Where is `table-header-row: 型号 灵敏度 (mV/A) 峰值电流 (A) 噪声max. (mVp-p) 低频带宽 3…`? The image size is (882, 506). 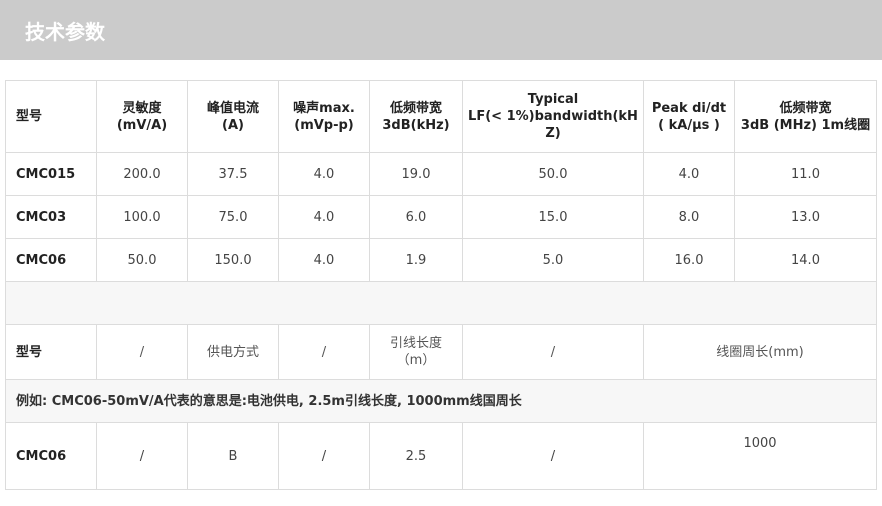
table-header-row: 型号 灵敏度 (mV/A) 峰值电流 (A) 噪声max. (mVp-p) 低频带宽 3… is located at coordinates (441, 116).